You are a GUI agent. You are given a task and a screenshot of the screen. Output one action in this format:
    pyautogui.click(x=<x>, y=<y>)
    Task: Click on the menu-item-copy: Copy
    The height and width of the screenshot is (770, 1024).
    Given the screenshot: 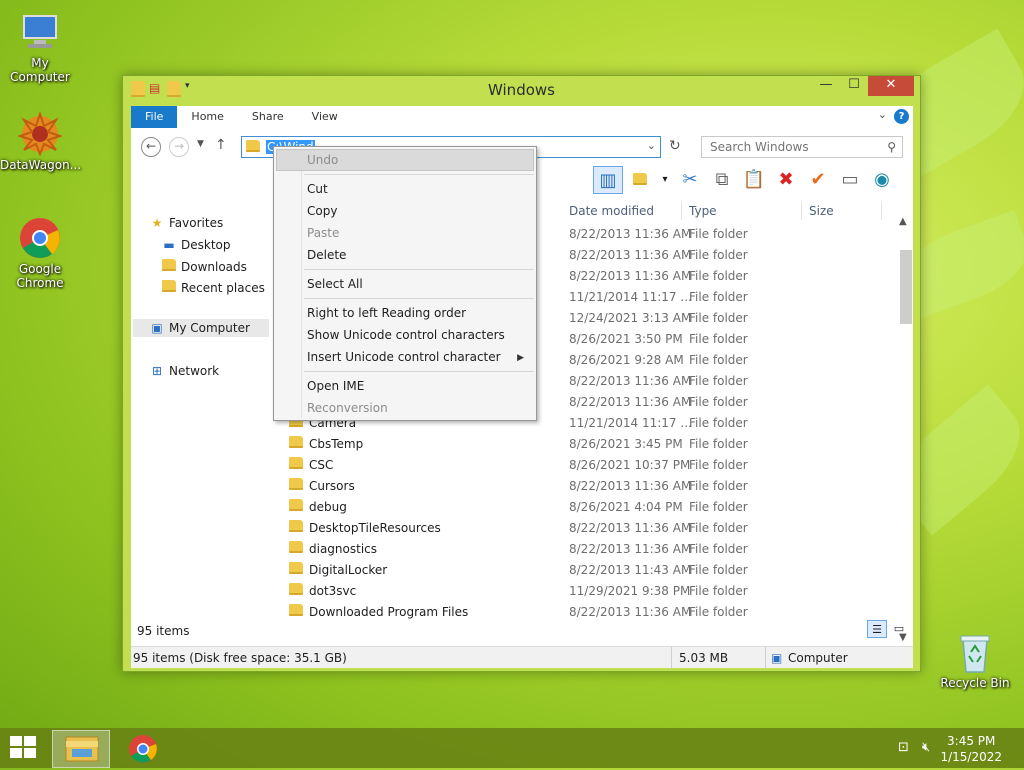 What is the action you would take?
    pyautogui.click(x=322, y=211)
    